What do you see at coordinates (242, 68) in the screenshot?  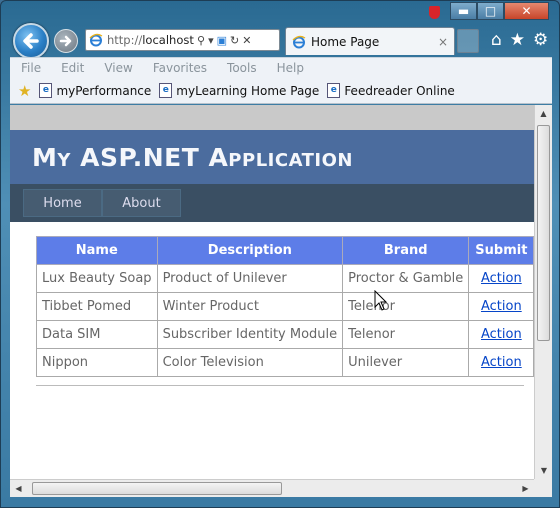 I see `menu-tools: Tools` at bounding box center [242, 68].